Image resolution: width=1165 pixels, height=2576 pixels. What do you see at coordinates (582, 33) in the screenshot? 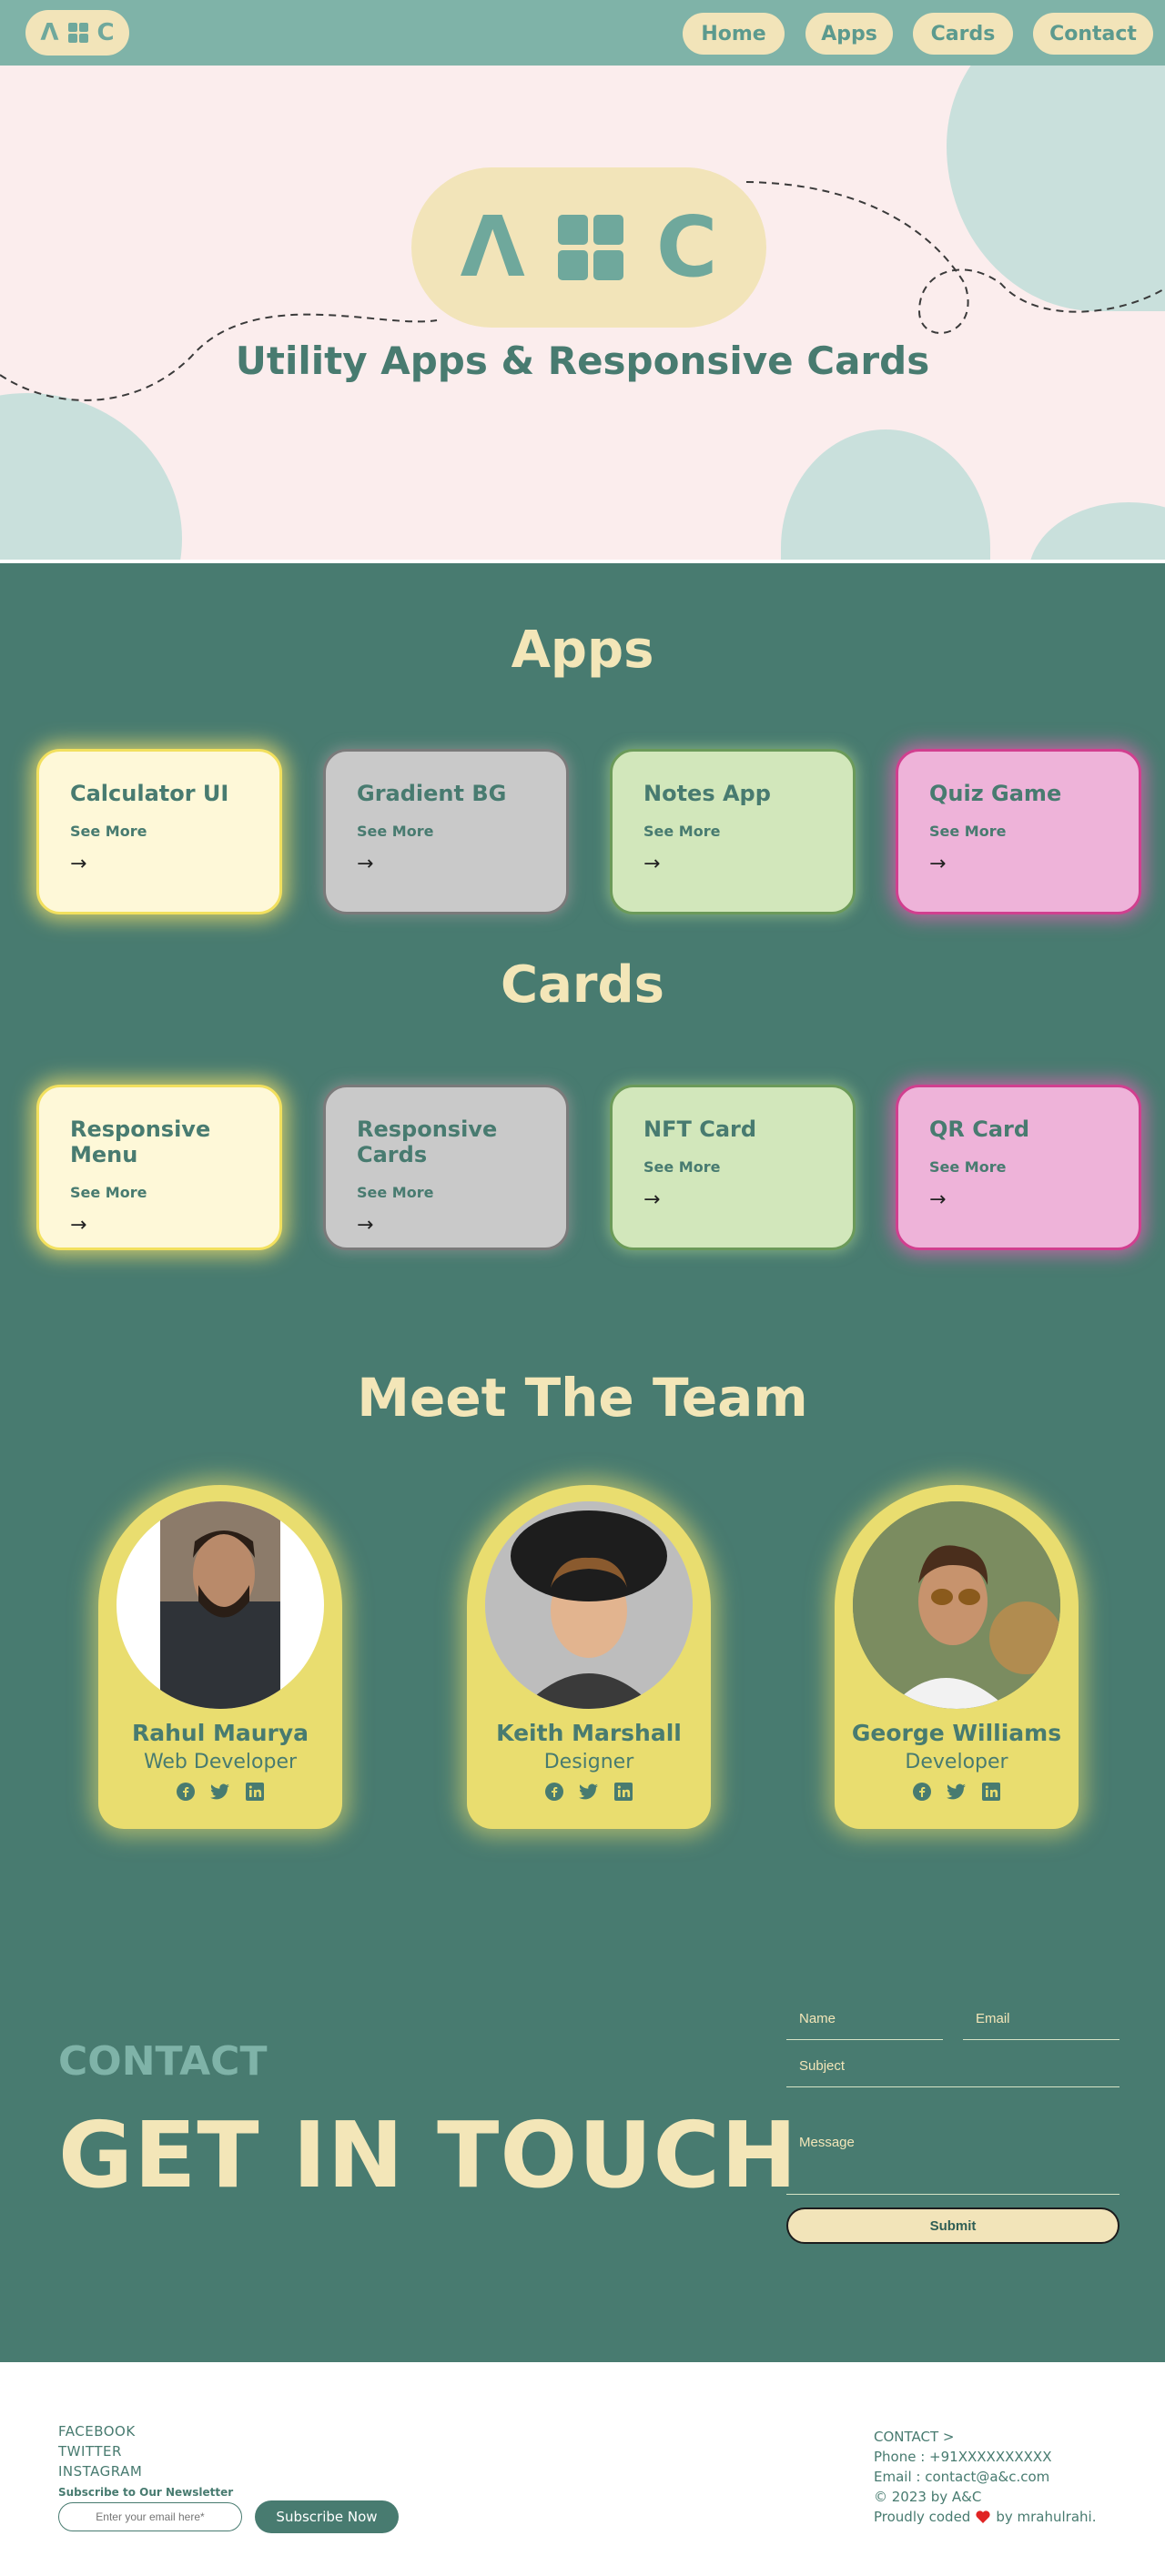
I see `top-navbar: Λ C Home Apps Cards Contact` at bounding box center [582, 33].